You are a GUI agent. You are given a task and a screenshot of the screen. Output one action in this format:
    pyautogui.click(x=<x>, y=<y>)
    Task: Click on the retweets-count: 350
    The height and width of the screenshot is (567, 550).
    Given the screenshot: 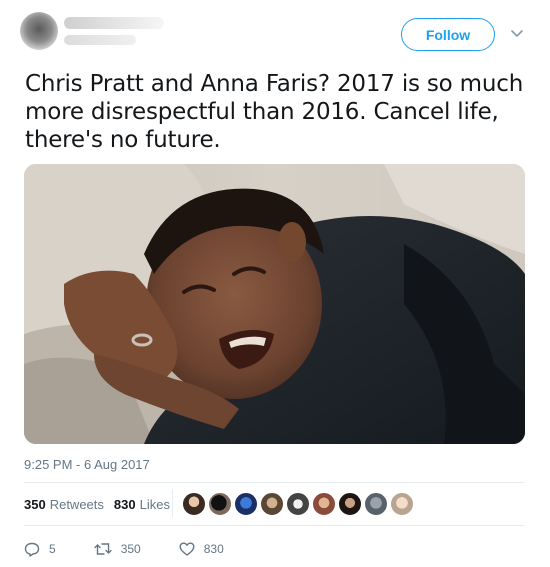 What is the action you would take?
    pyautogui.click(x=35, y=504)
    